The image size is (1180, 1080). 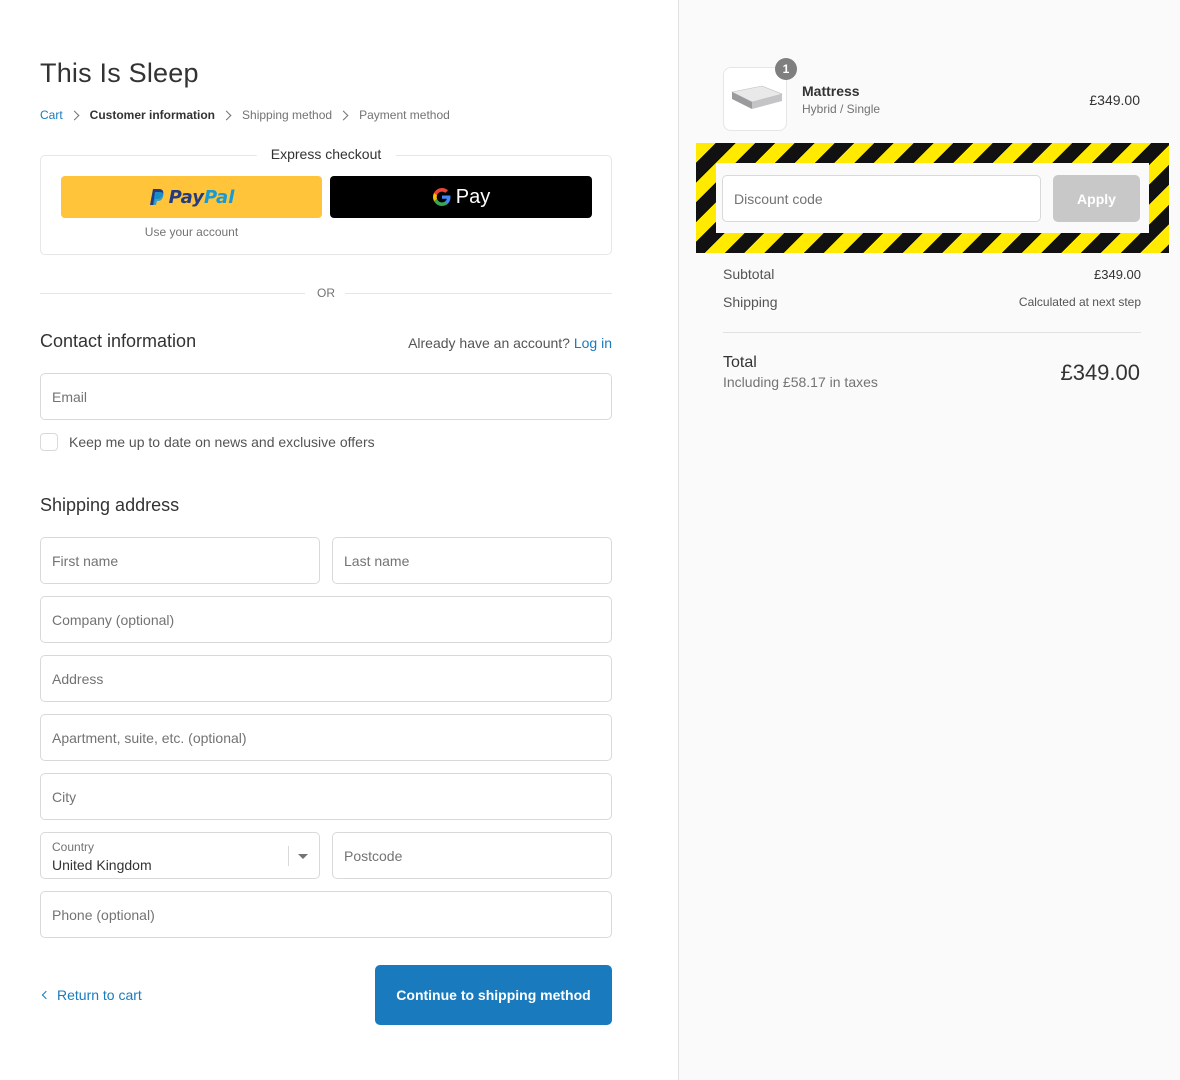 I want to click on postcode-field, so click(x=472, y=855).